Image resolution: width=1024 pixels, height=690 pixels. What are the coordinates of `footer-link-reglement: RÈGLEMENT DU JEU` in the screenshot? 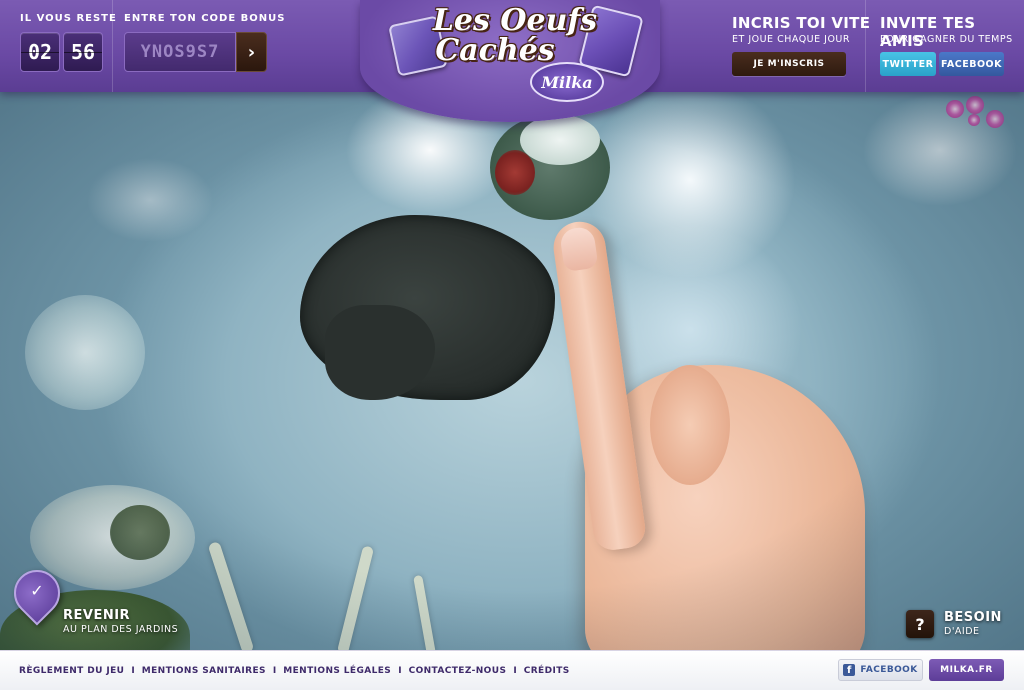 It's located at (71, 671).